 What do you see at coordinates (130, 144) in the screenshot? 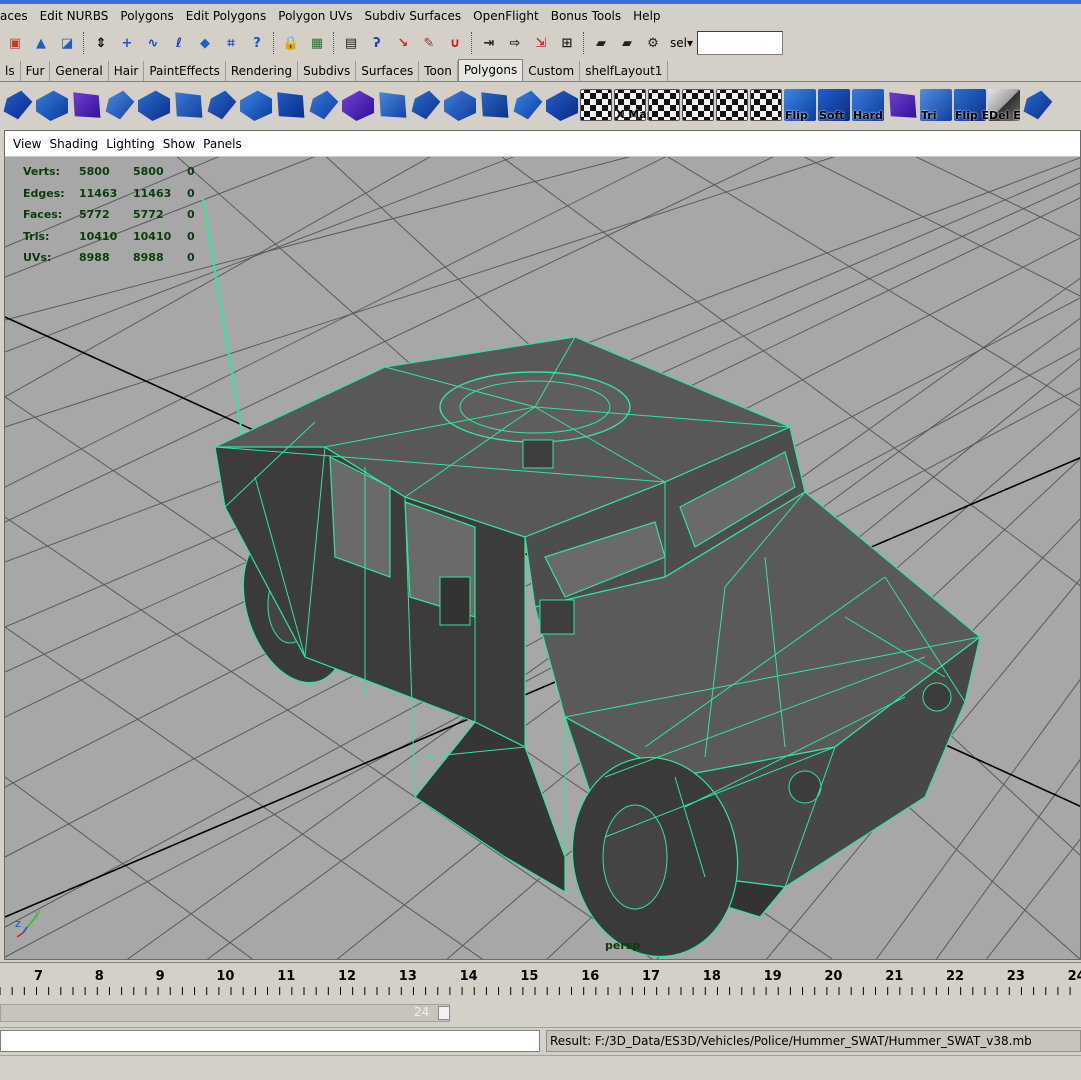
I see `viewport-menu-lighting: Lighting` at bounding box center [130, 144].